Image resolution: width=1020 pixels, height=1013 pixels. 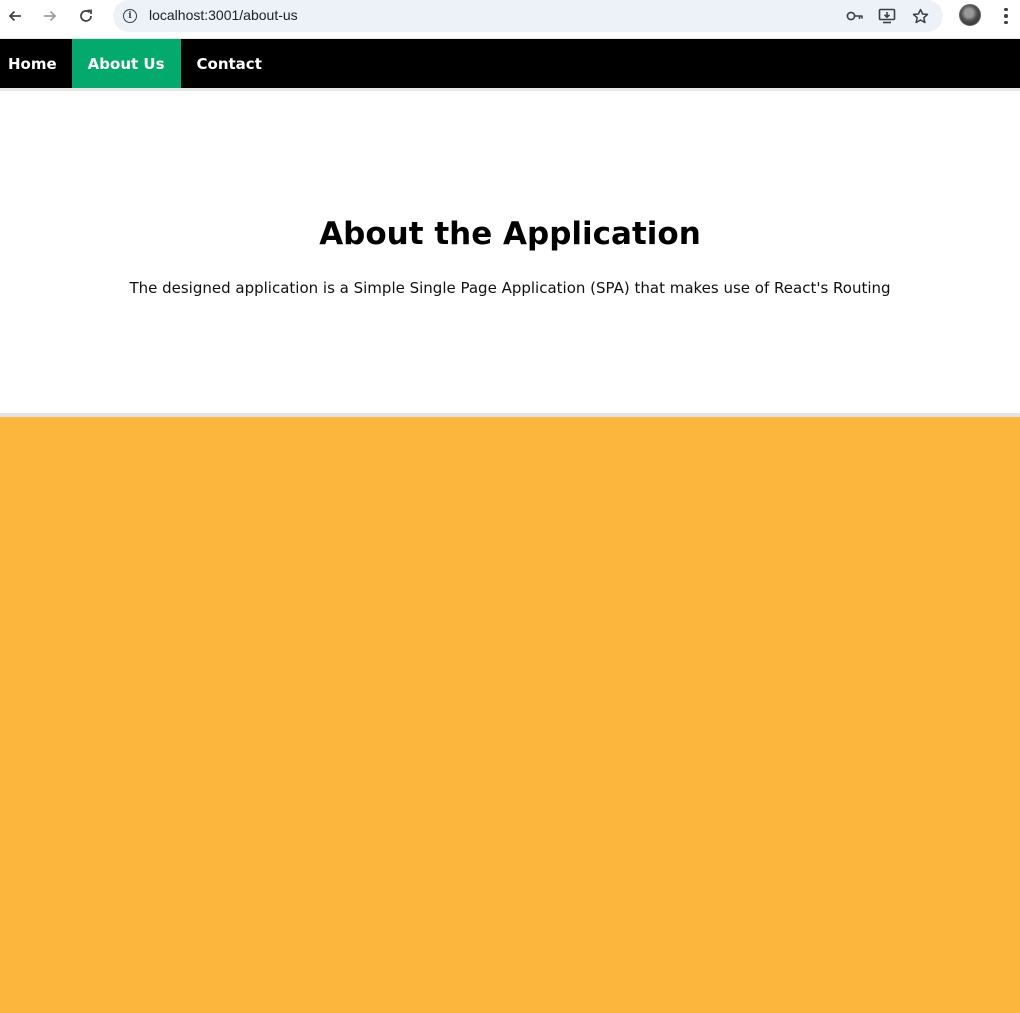 I want to click on arrow-right-icon, so click(x=50, y=16).